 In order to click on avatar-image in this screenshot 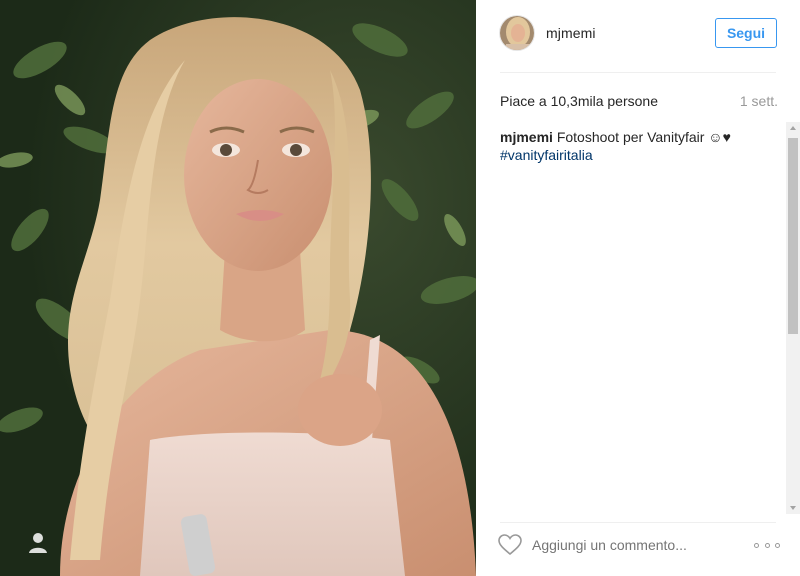, I will do `click(517, 33)`.